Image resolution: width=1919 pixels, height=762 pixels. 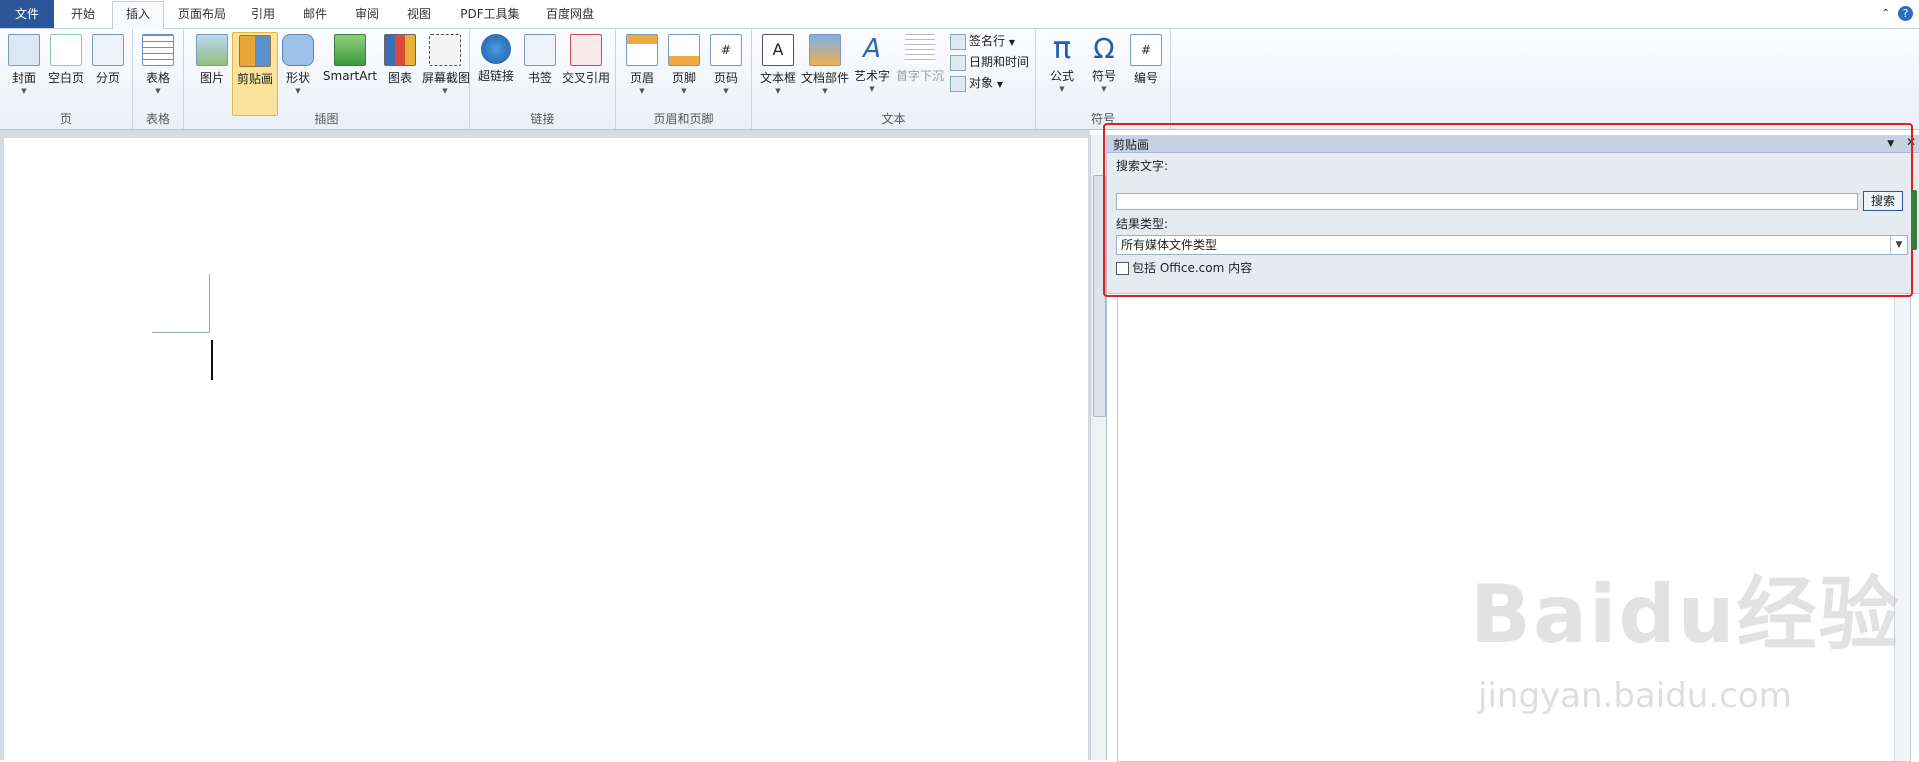 I want to click on tab-file: 文件, so click(x=27, y=14).